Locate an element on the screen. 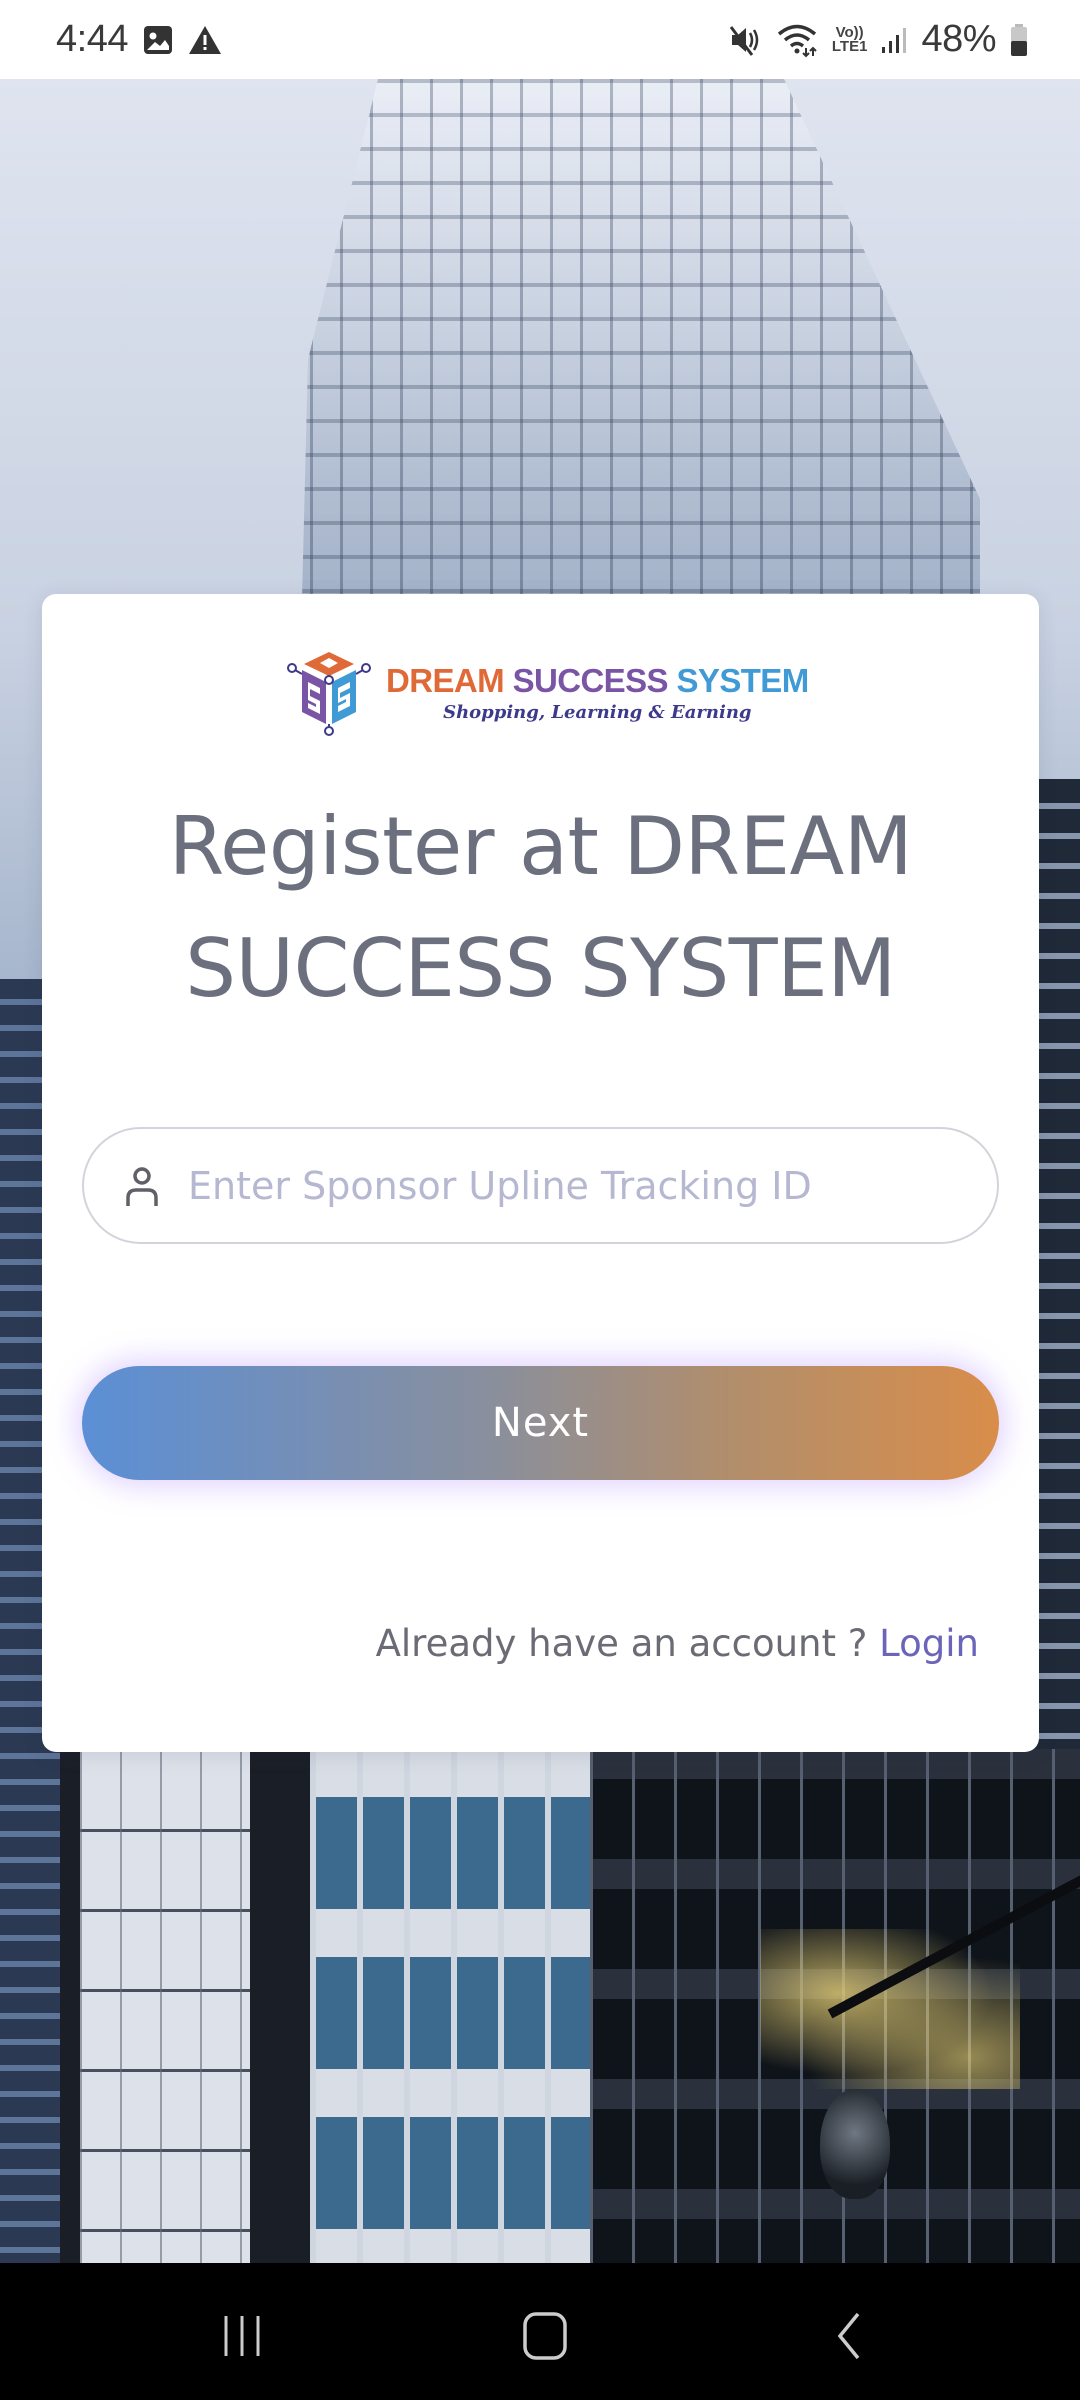  back-icon is located at coordinates (848, 2336).